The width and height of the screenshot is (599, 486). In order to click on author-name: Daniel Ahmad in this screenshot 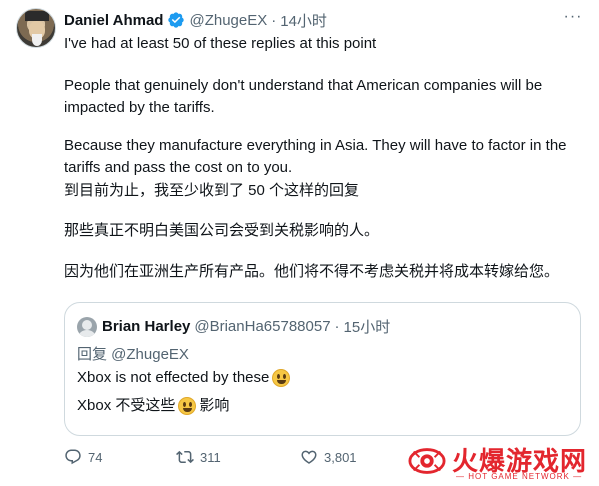, I will do `click(113, 20)`.